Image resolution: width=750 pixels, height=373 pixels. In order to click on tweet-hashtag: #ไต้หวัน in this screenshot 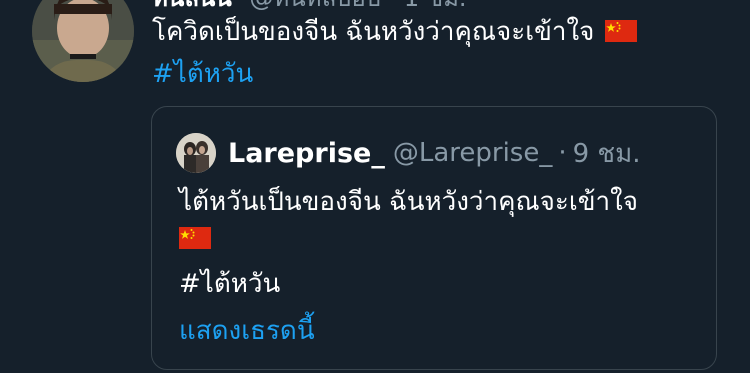, I will do `click(202, 74)`.